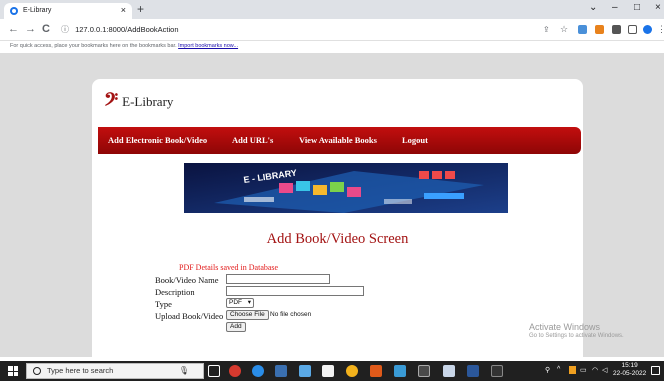 The width and height of the screenshot is (664, 381). What do you see at coordinates (249, 302) in the screenshot?
I see `chevron-down-icon: ▾` at bounding box center [249, 302].